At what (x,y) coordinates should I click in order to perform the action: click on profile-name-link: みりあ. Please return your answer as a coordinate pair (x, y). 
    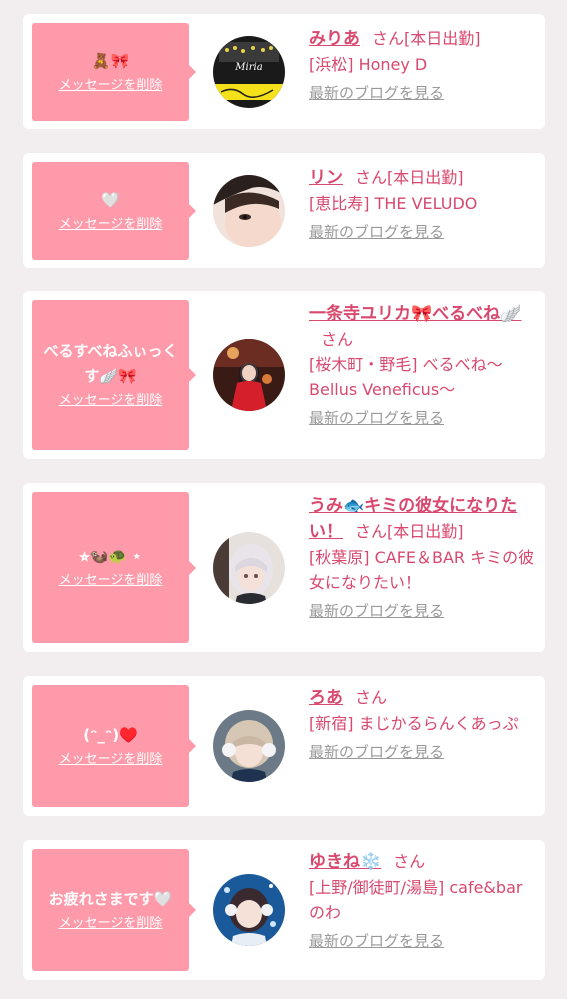
    Looking at the image, I should click on (334, 39).